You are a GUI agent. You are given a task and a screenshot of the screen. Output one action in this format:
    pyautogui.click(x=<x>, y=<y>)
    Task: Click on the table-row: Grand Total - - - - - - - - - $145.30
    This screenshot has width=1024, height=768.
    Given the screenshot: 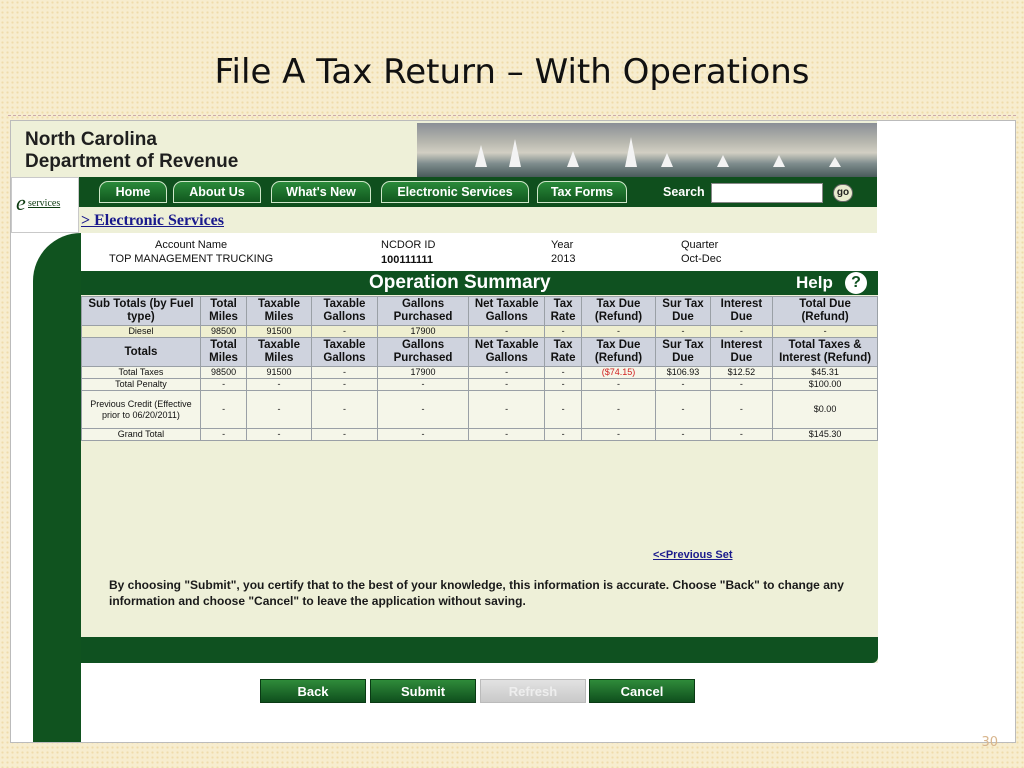 What is the action you would take?
    pyautogui.click(x=479, y=434)
    